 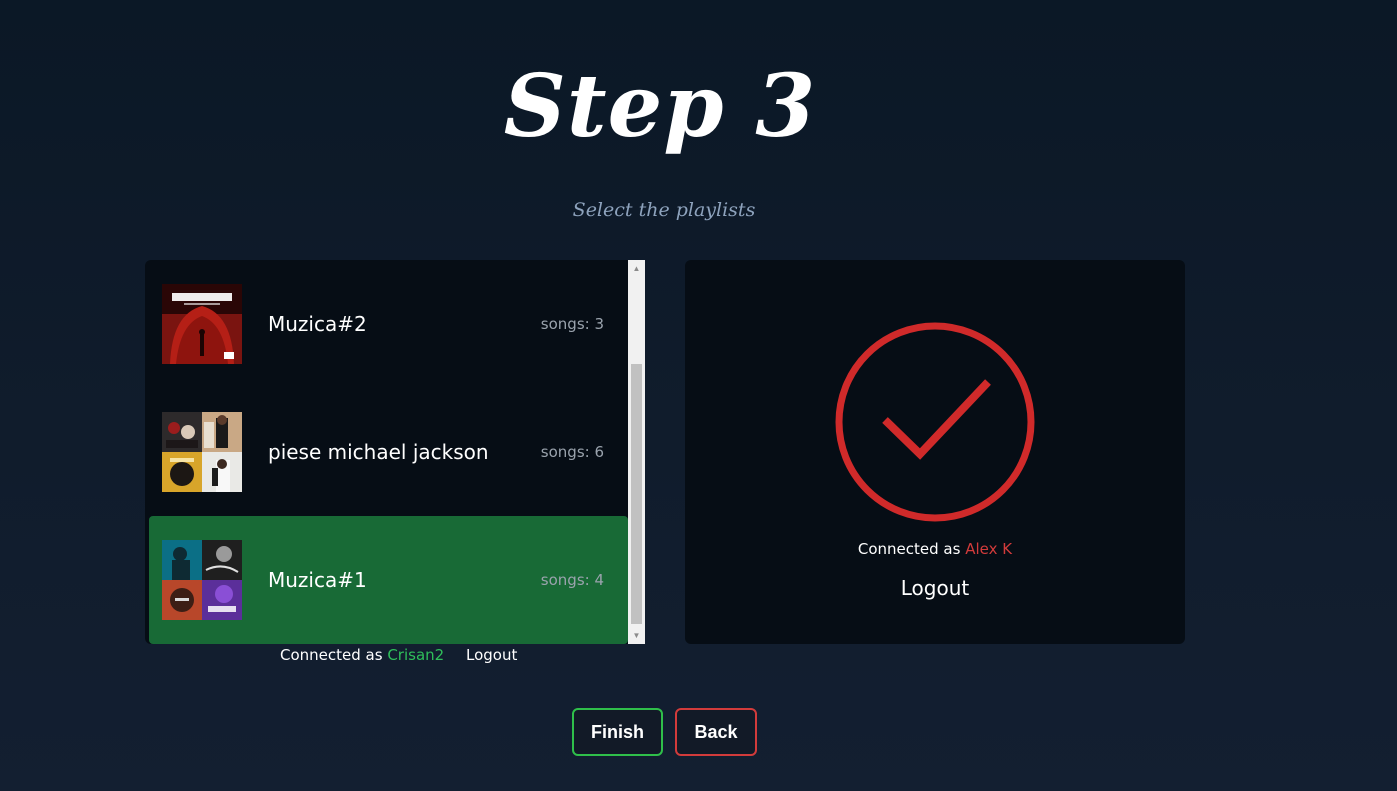 What do you see at coordinates (416, 655) in the screenshot?
I see `connected-username: Crisan2` at bounding box center [416, 655].